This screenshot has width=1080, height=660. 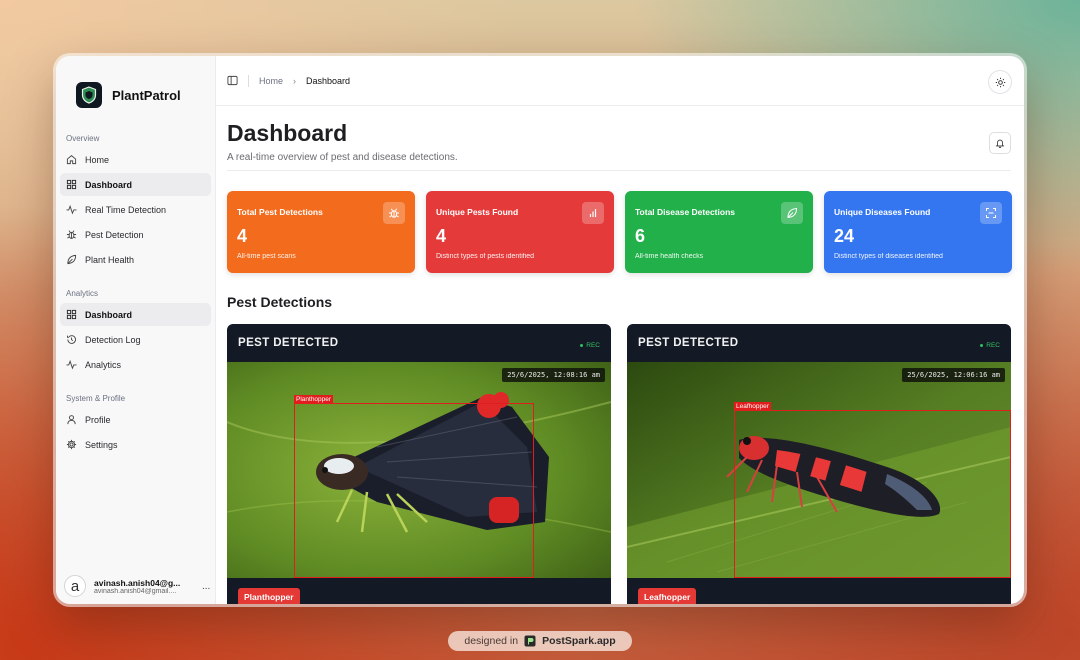 What do you see at coordinates (271, 81) in the screenshot?
I see `breadcrumb-home: Home` at bounding box center [271, 81].